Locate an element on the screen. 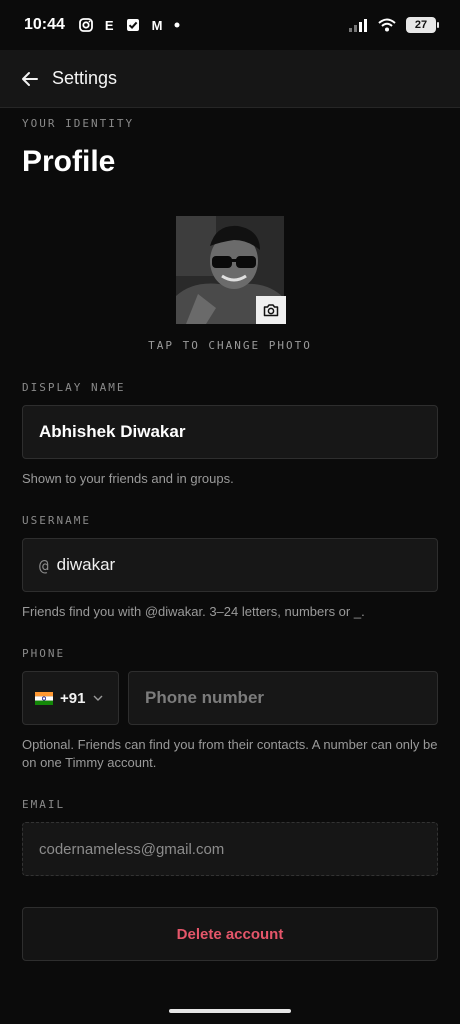 This screenshot has height=1024, width=460. delete-account-button: Delete account is located at coordinates (230, 934).